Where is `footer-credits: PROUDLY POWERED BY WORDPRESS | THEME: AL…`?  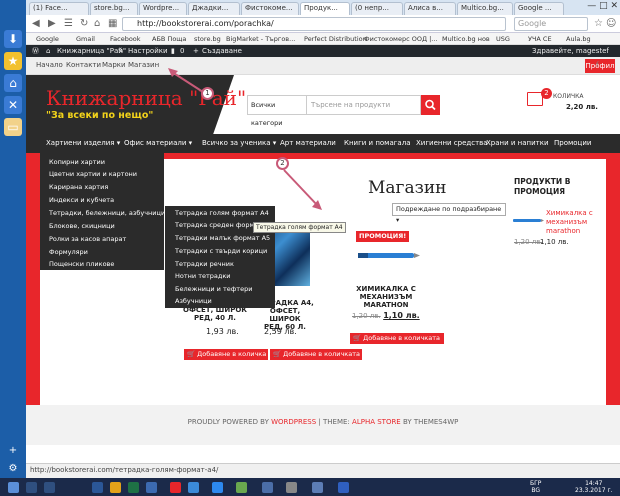 footer-credits: PROUDLY POWERED BY WORDPRESS | THEME: AL… is located at coordinates (323, 422).